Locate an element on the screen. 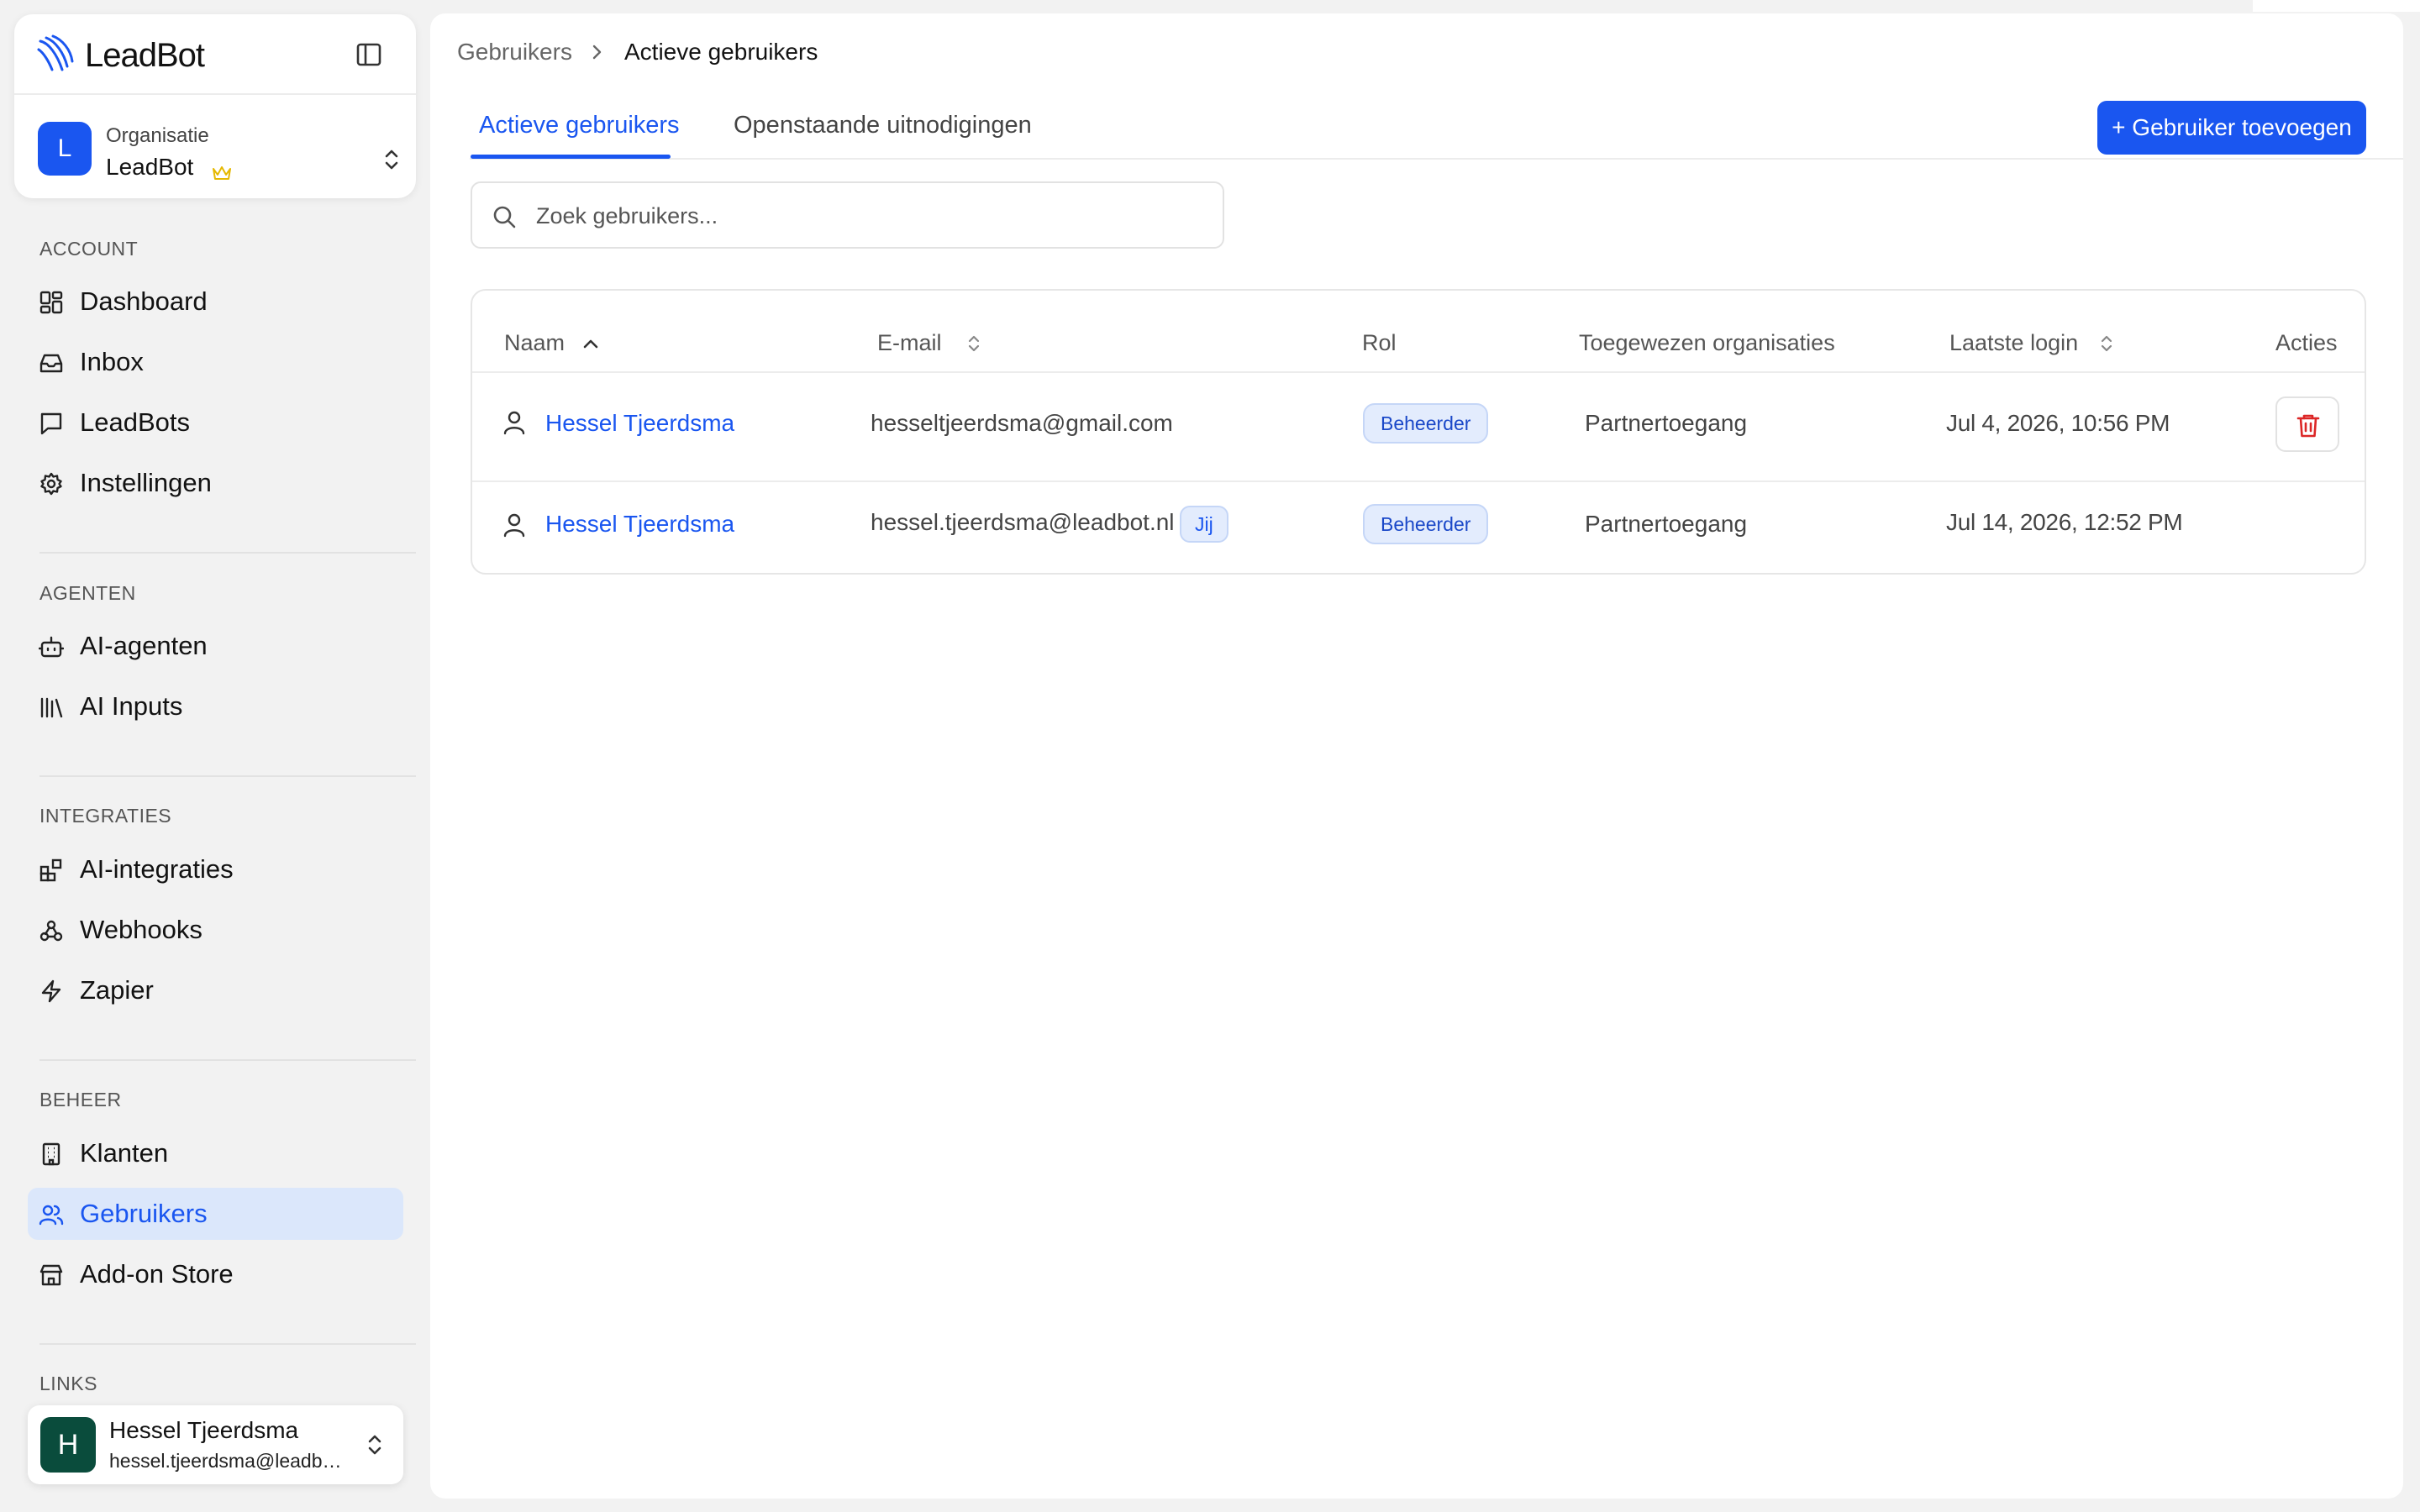 This screenshot has width=2420, height=1512. store-icon is located at coordinates (51, 1275).